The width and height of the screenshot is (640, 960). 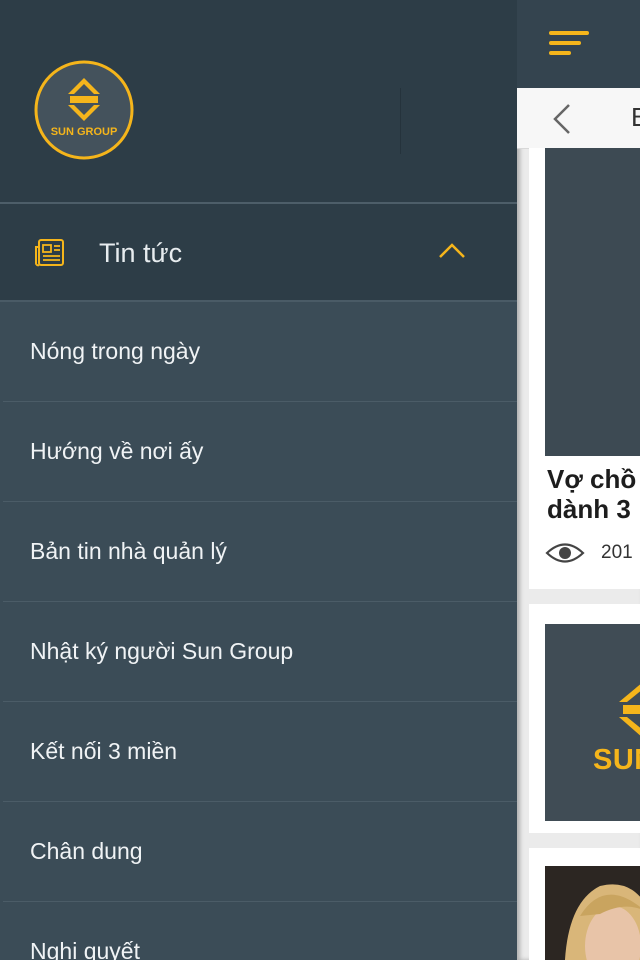 What do you see at coordinates (258, 252) in the screenshot?
I see `section-tin-tuc: Tin tức` at bounding box center [258, 252].